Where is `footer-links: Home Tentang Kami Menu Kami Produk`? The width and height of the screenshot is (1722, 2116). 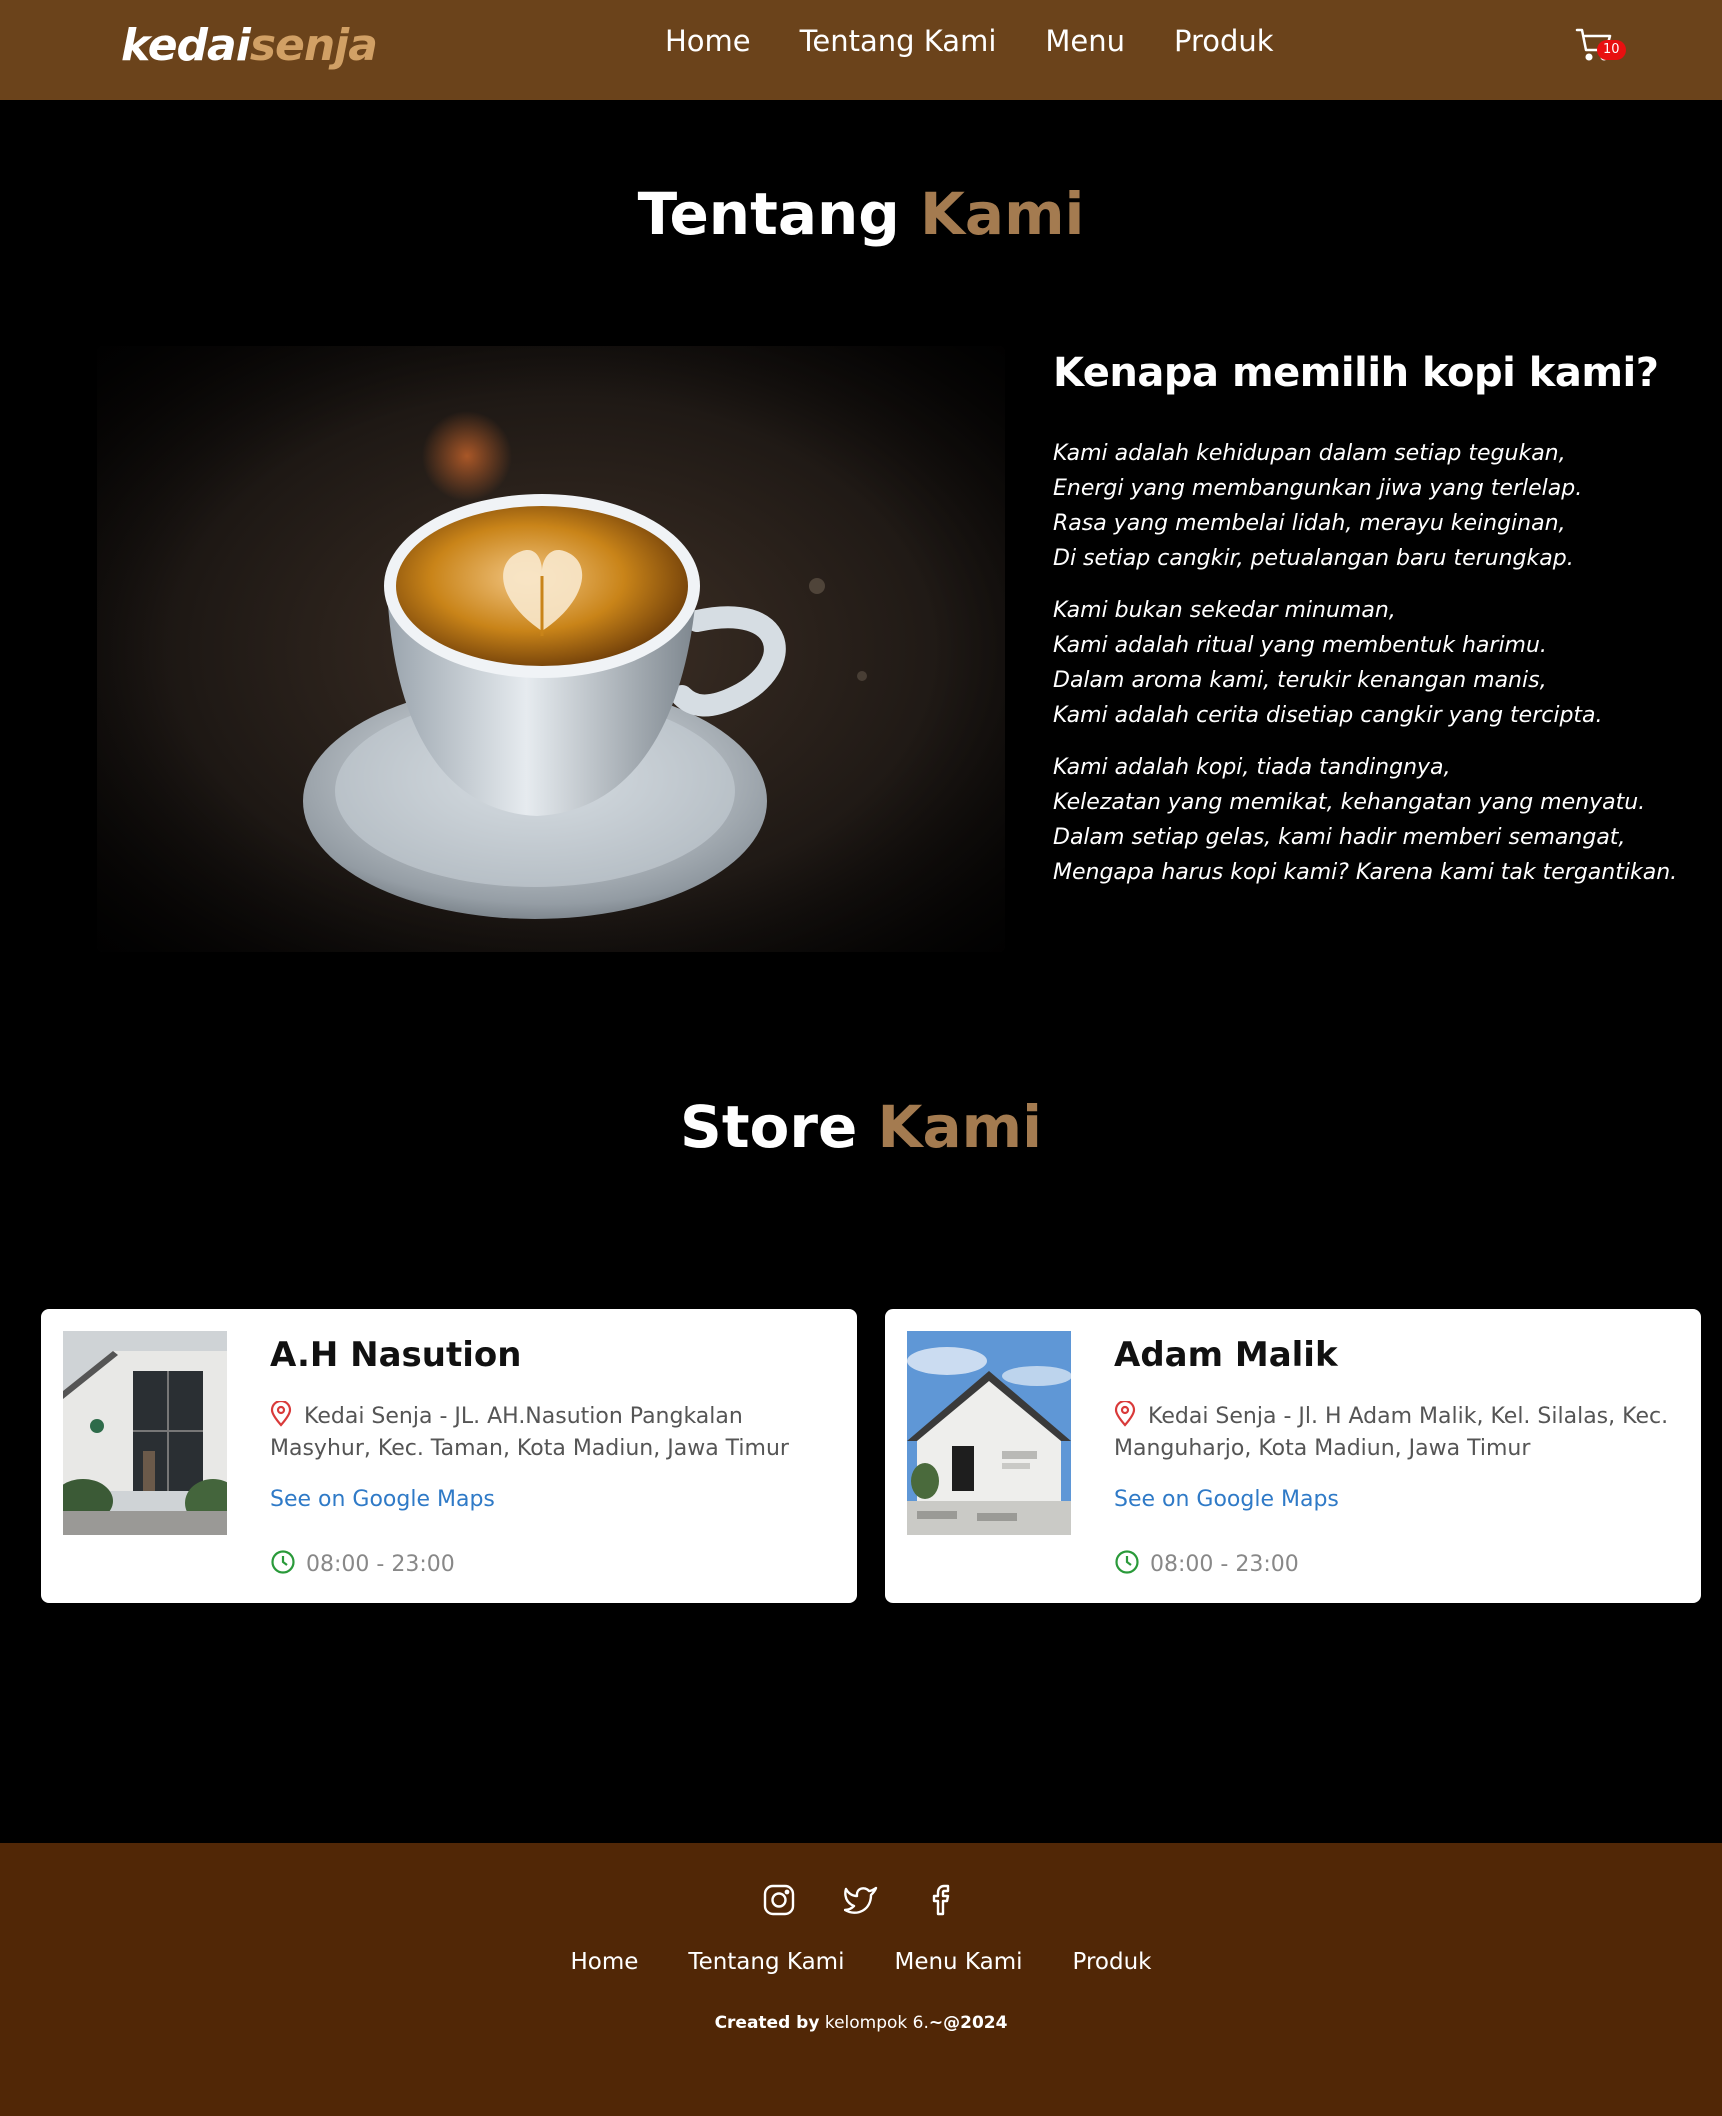
footer-links: Home Tentang Kami Menu Kami Produk is located at coordinates (861, 1962).